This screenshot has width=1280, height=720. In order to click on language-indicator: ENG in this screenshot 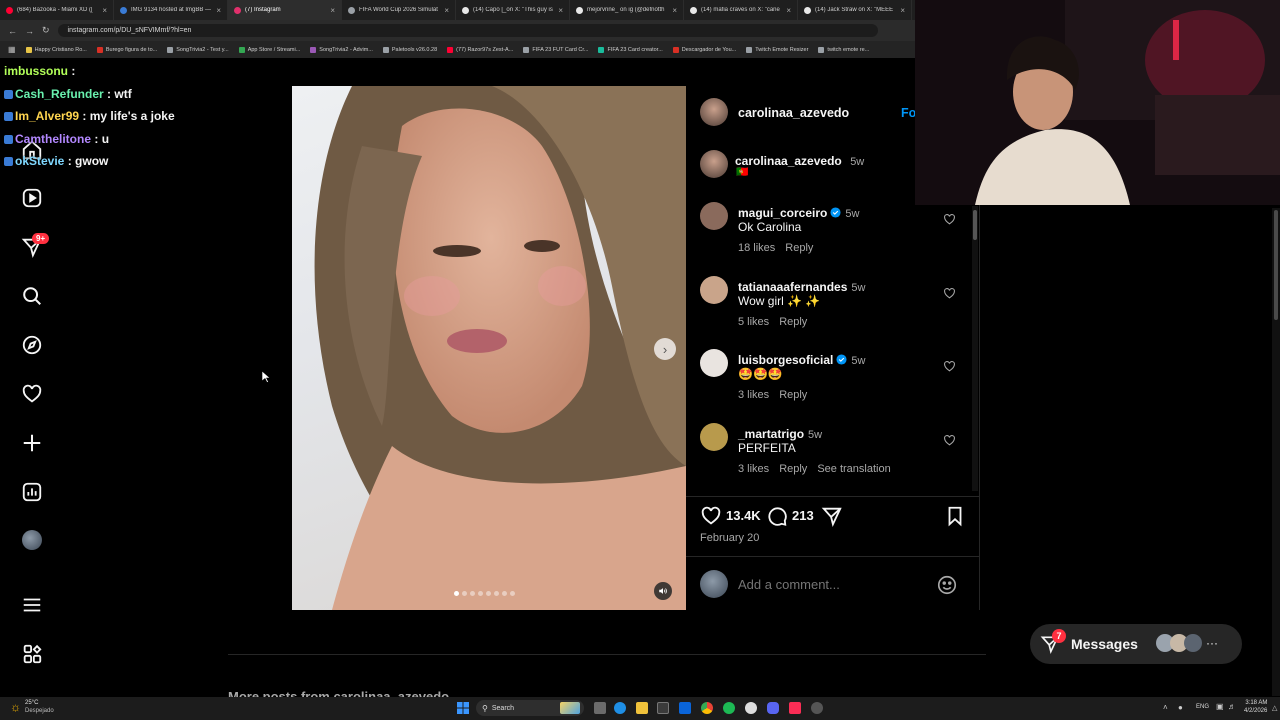, I will do `click(1202, 707)`.